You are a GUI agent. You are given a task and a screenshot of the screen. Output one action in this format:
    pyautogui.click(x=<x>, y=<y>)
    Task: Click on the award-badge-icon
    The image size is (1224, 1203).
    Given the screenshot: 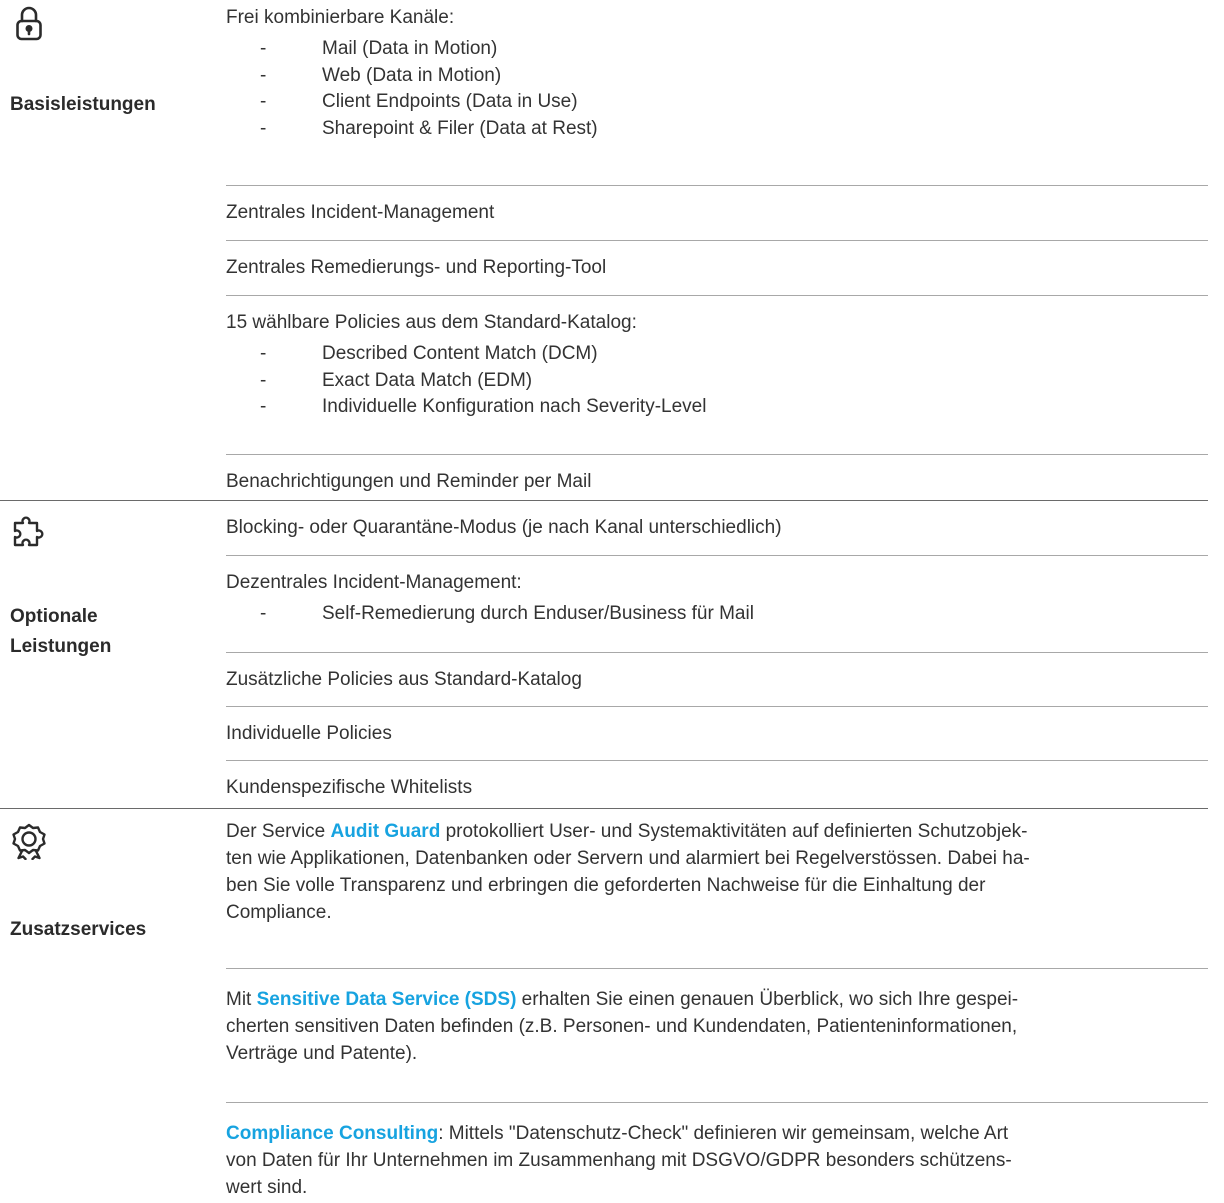 What is the action you would take?
    pyautogui.click(x=29, y=841)
    